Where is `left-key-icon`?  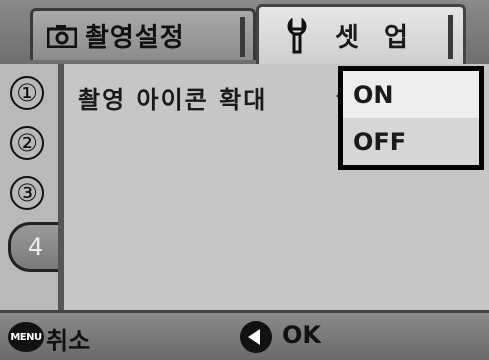 left-key-icon is located at coordinates (256, 337).